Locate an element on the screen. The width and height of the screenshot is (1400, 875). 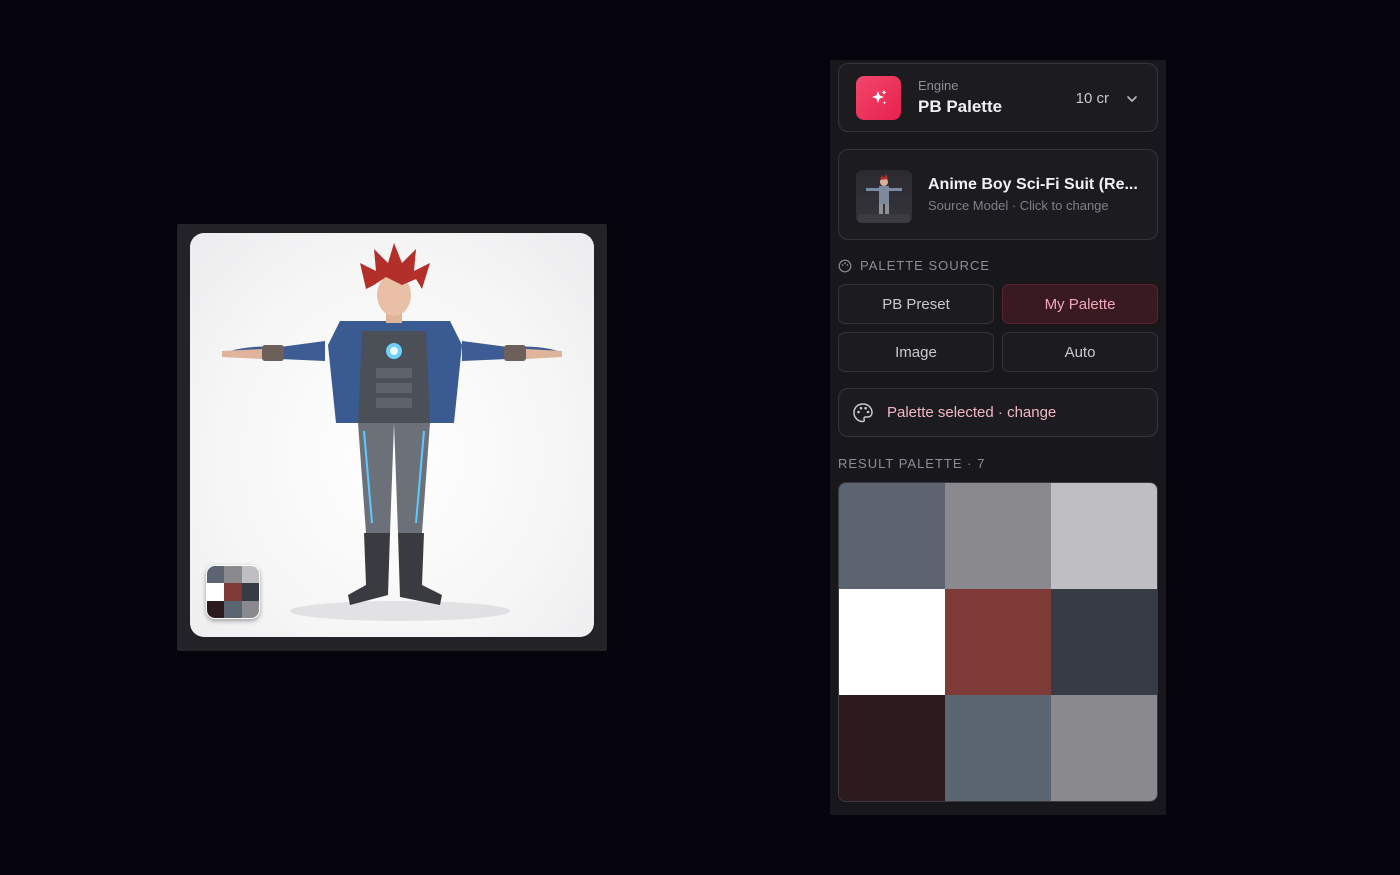
sparkles-icon is located at coordinates (878, 98).